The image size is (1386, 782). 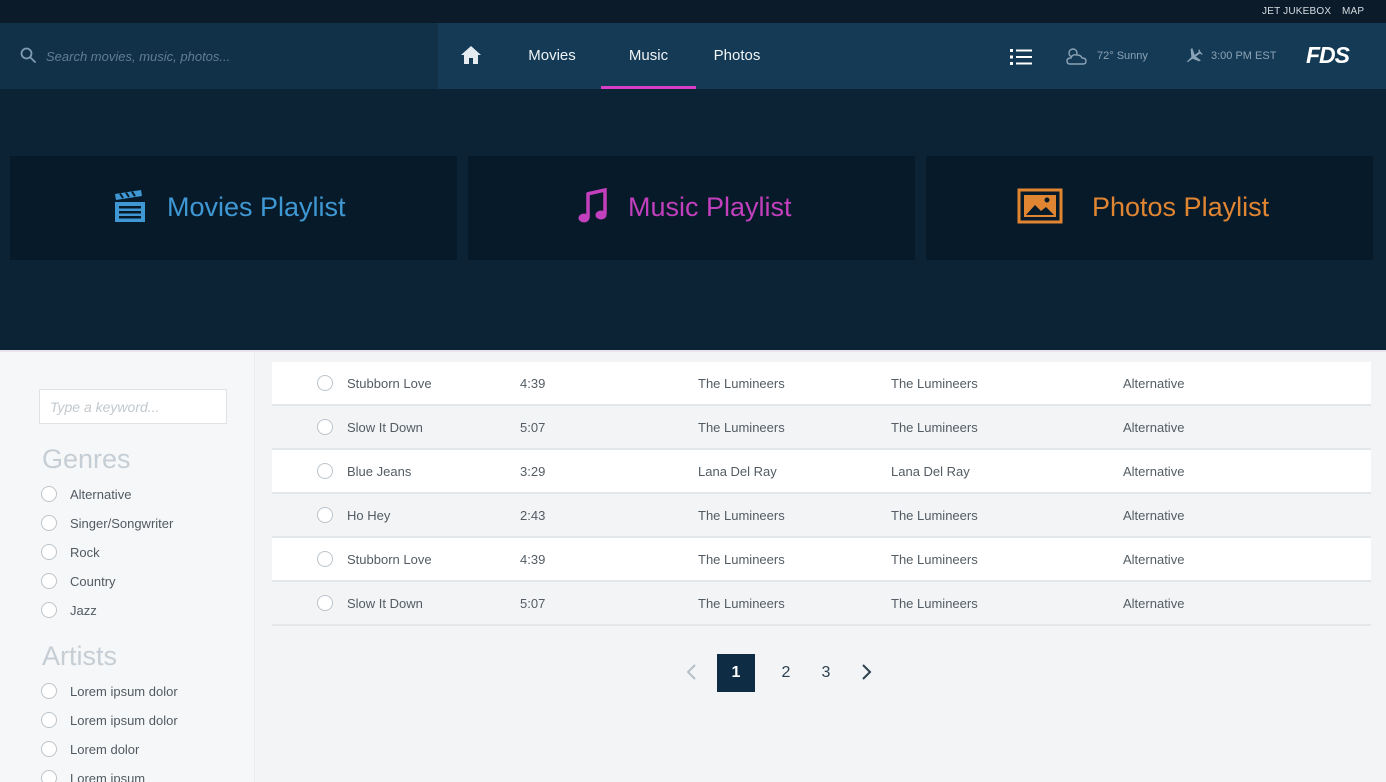 I want to click on home-icon, so click(x=471, y=55).